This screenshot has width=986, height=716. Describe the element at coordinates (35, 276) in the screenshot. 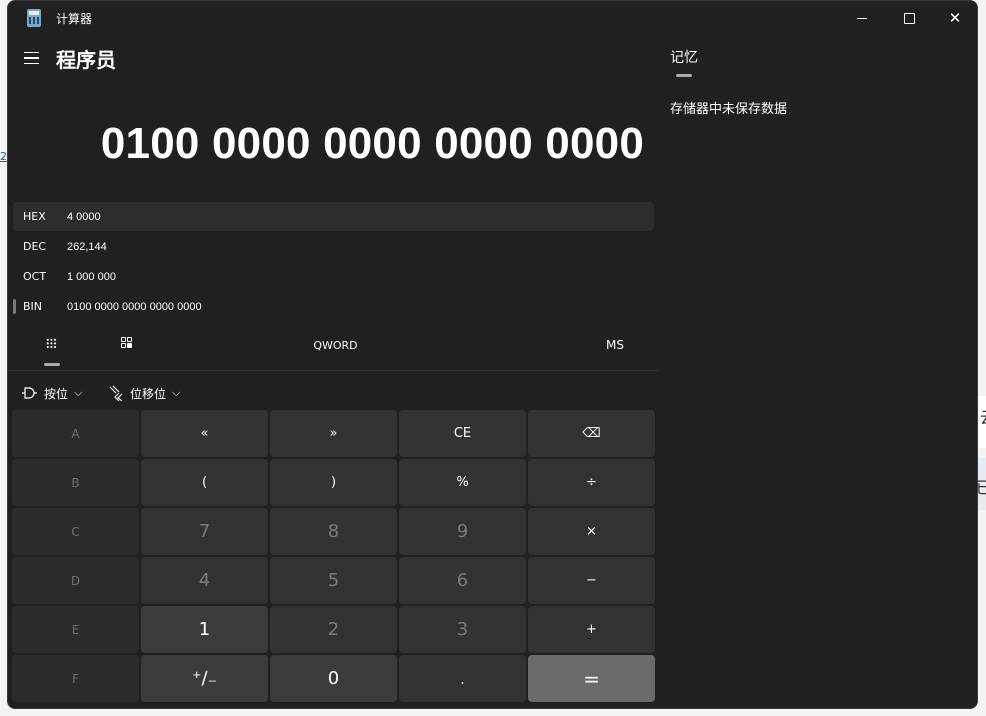

I see `radix-label: OCT` at that location.